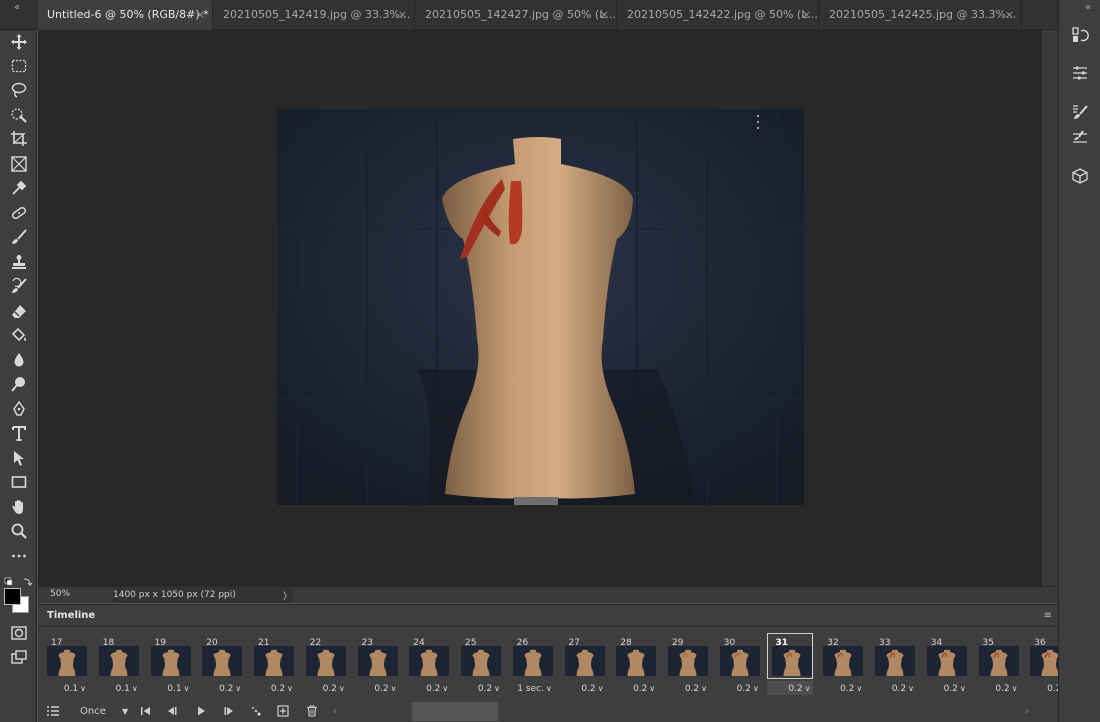 The height and width of the screenshot is (722, 1100). Describe the element at coordinates (18, 42) in the screenshot. I see `move-tool` at that location.